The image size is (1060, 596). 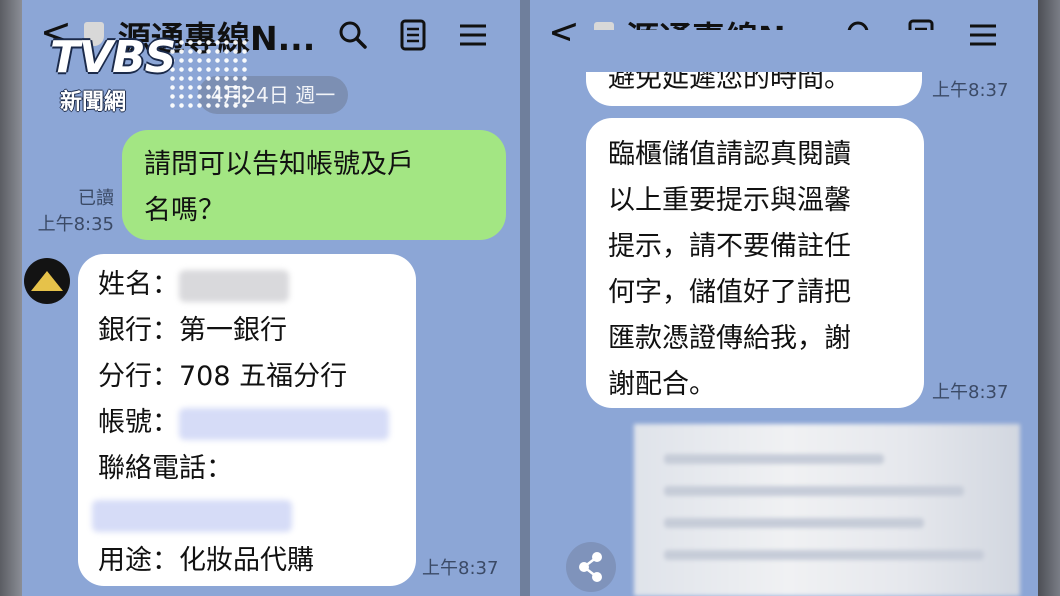 I want to click on name-label: 姓名：, so click(x=138, y=284).